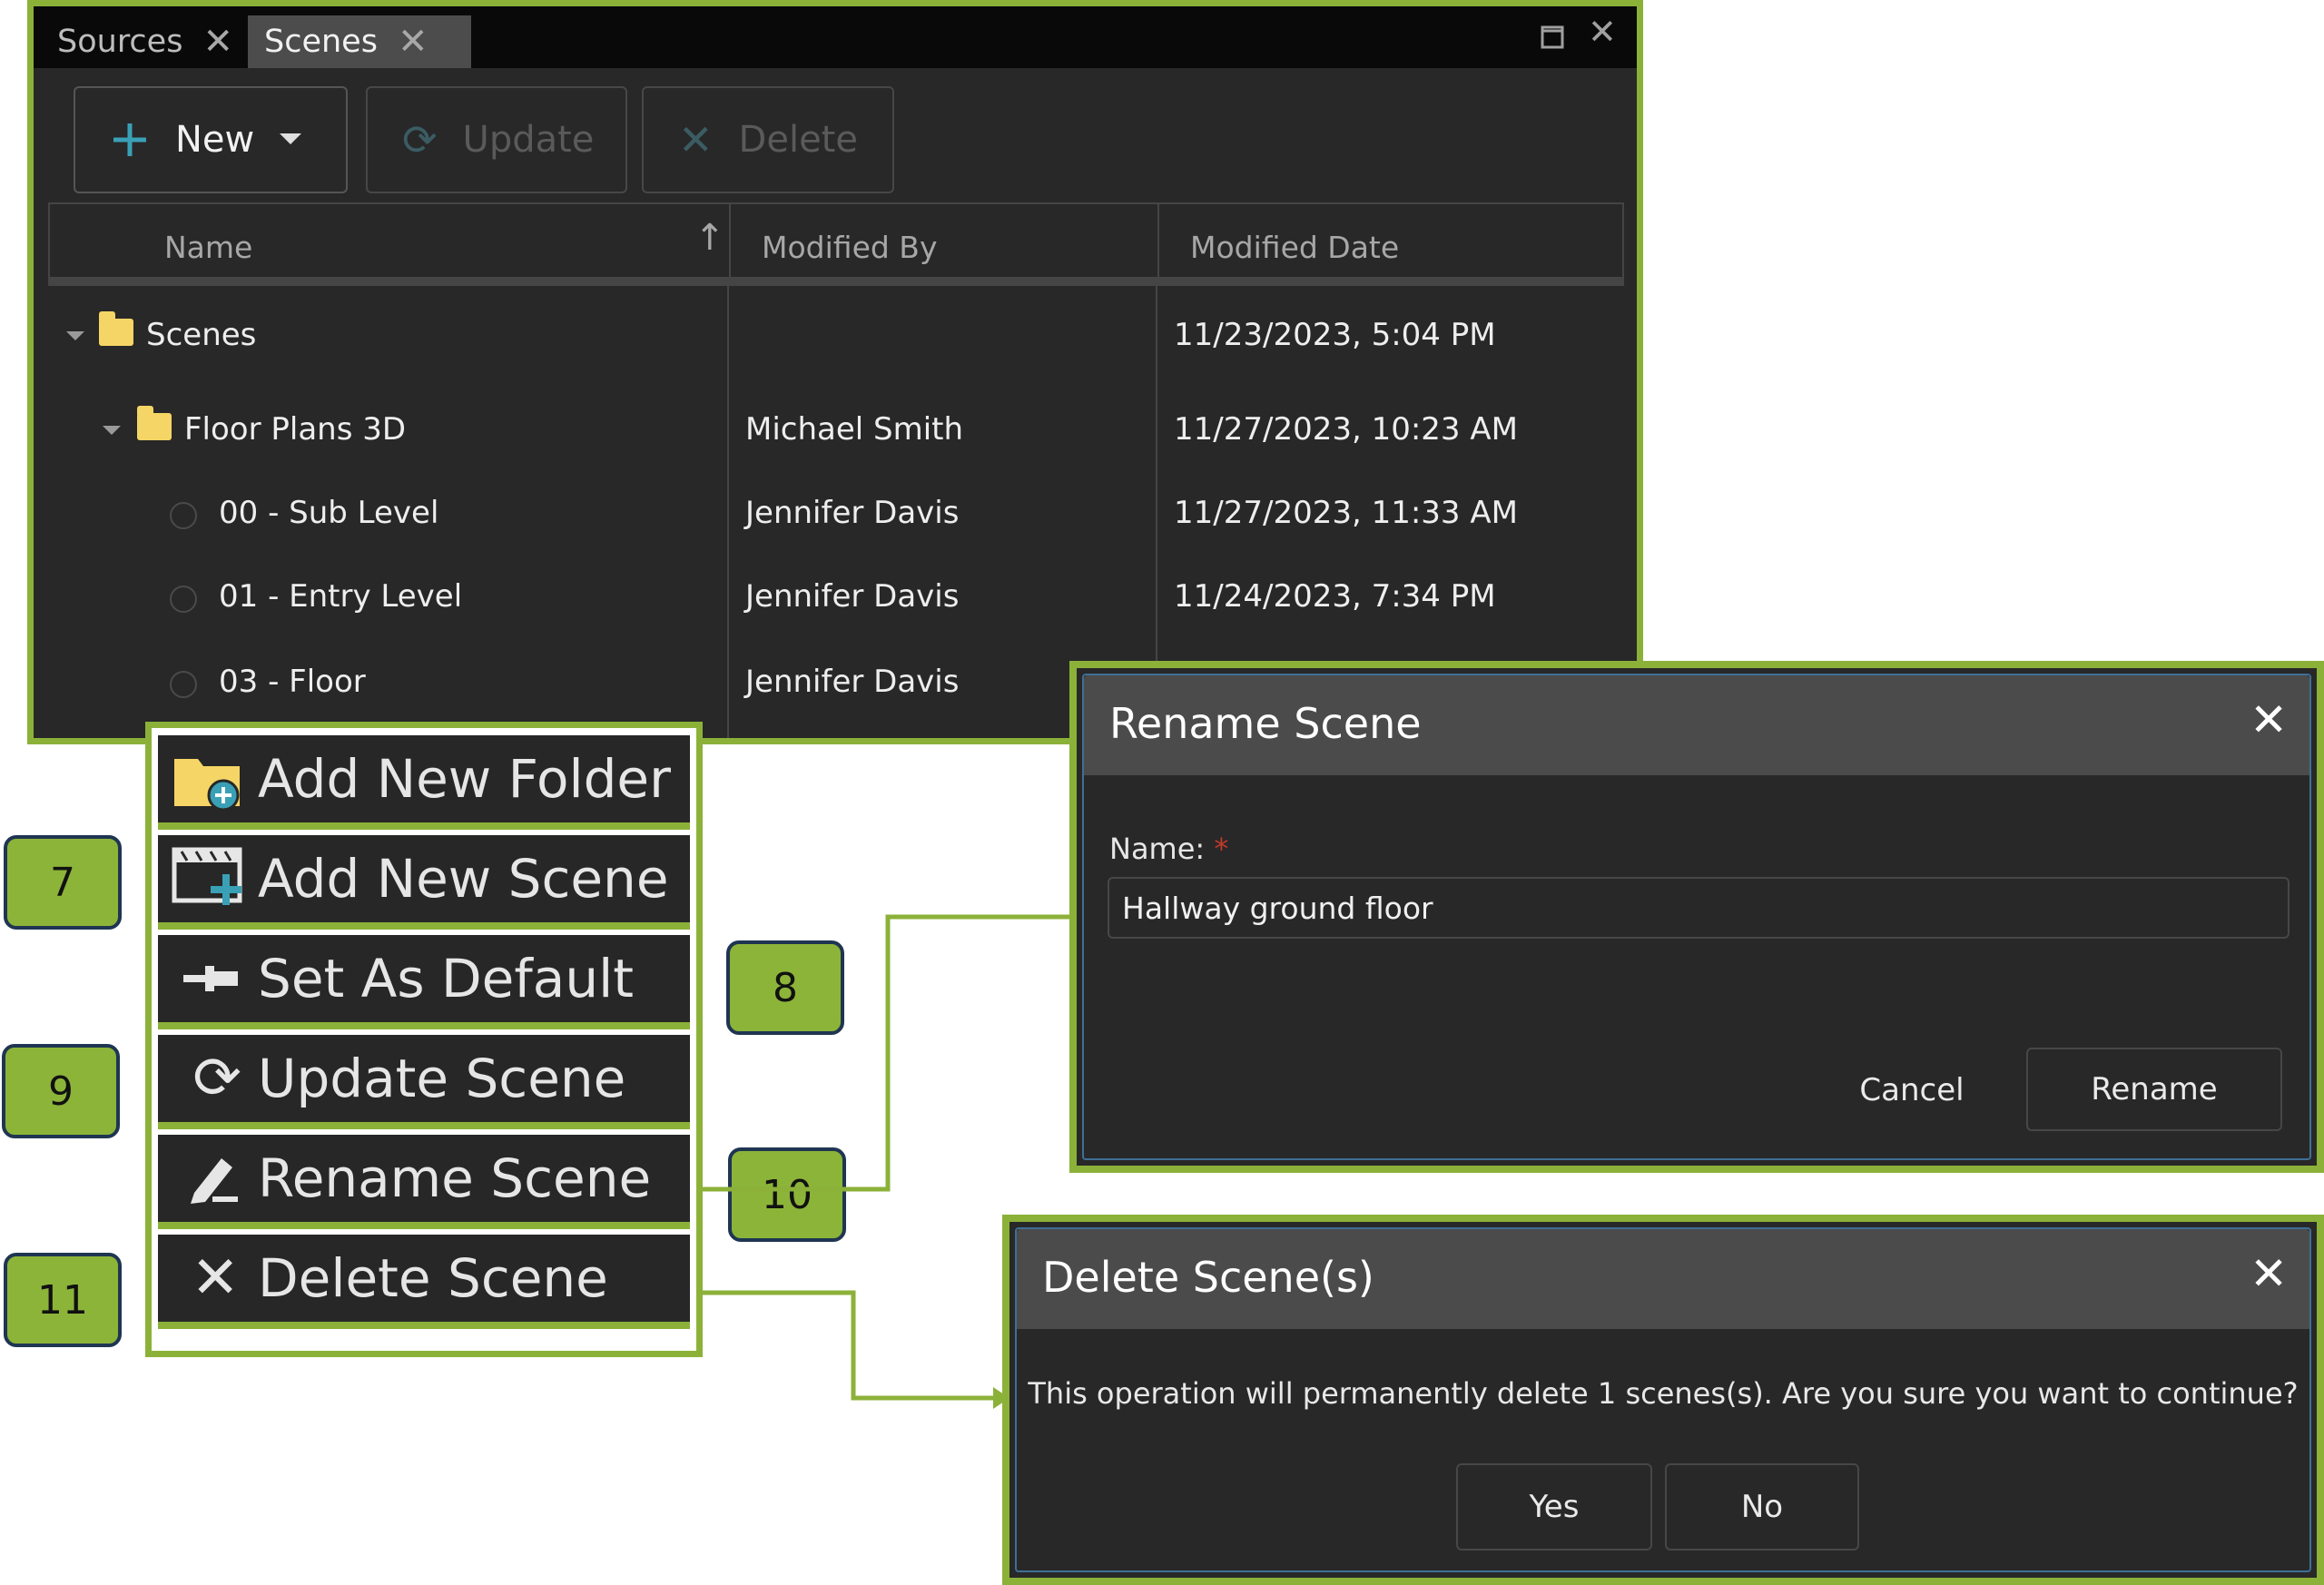 The image size is (2324, 1585). What do you see at coordinates (1265, 723) in the screenshot?
I see `dialog-title: Rename Scene` at bounding box center [1265, 723].